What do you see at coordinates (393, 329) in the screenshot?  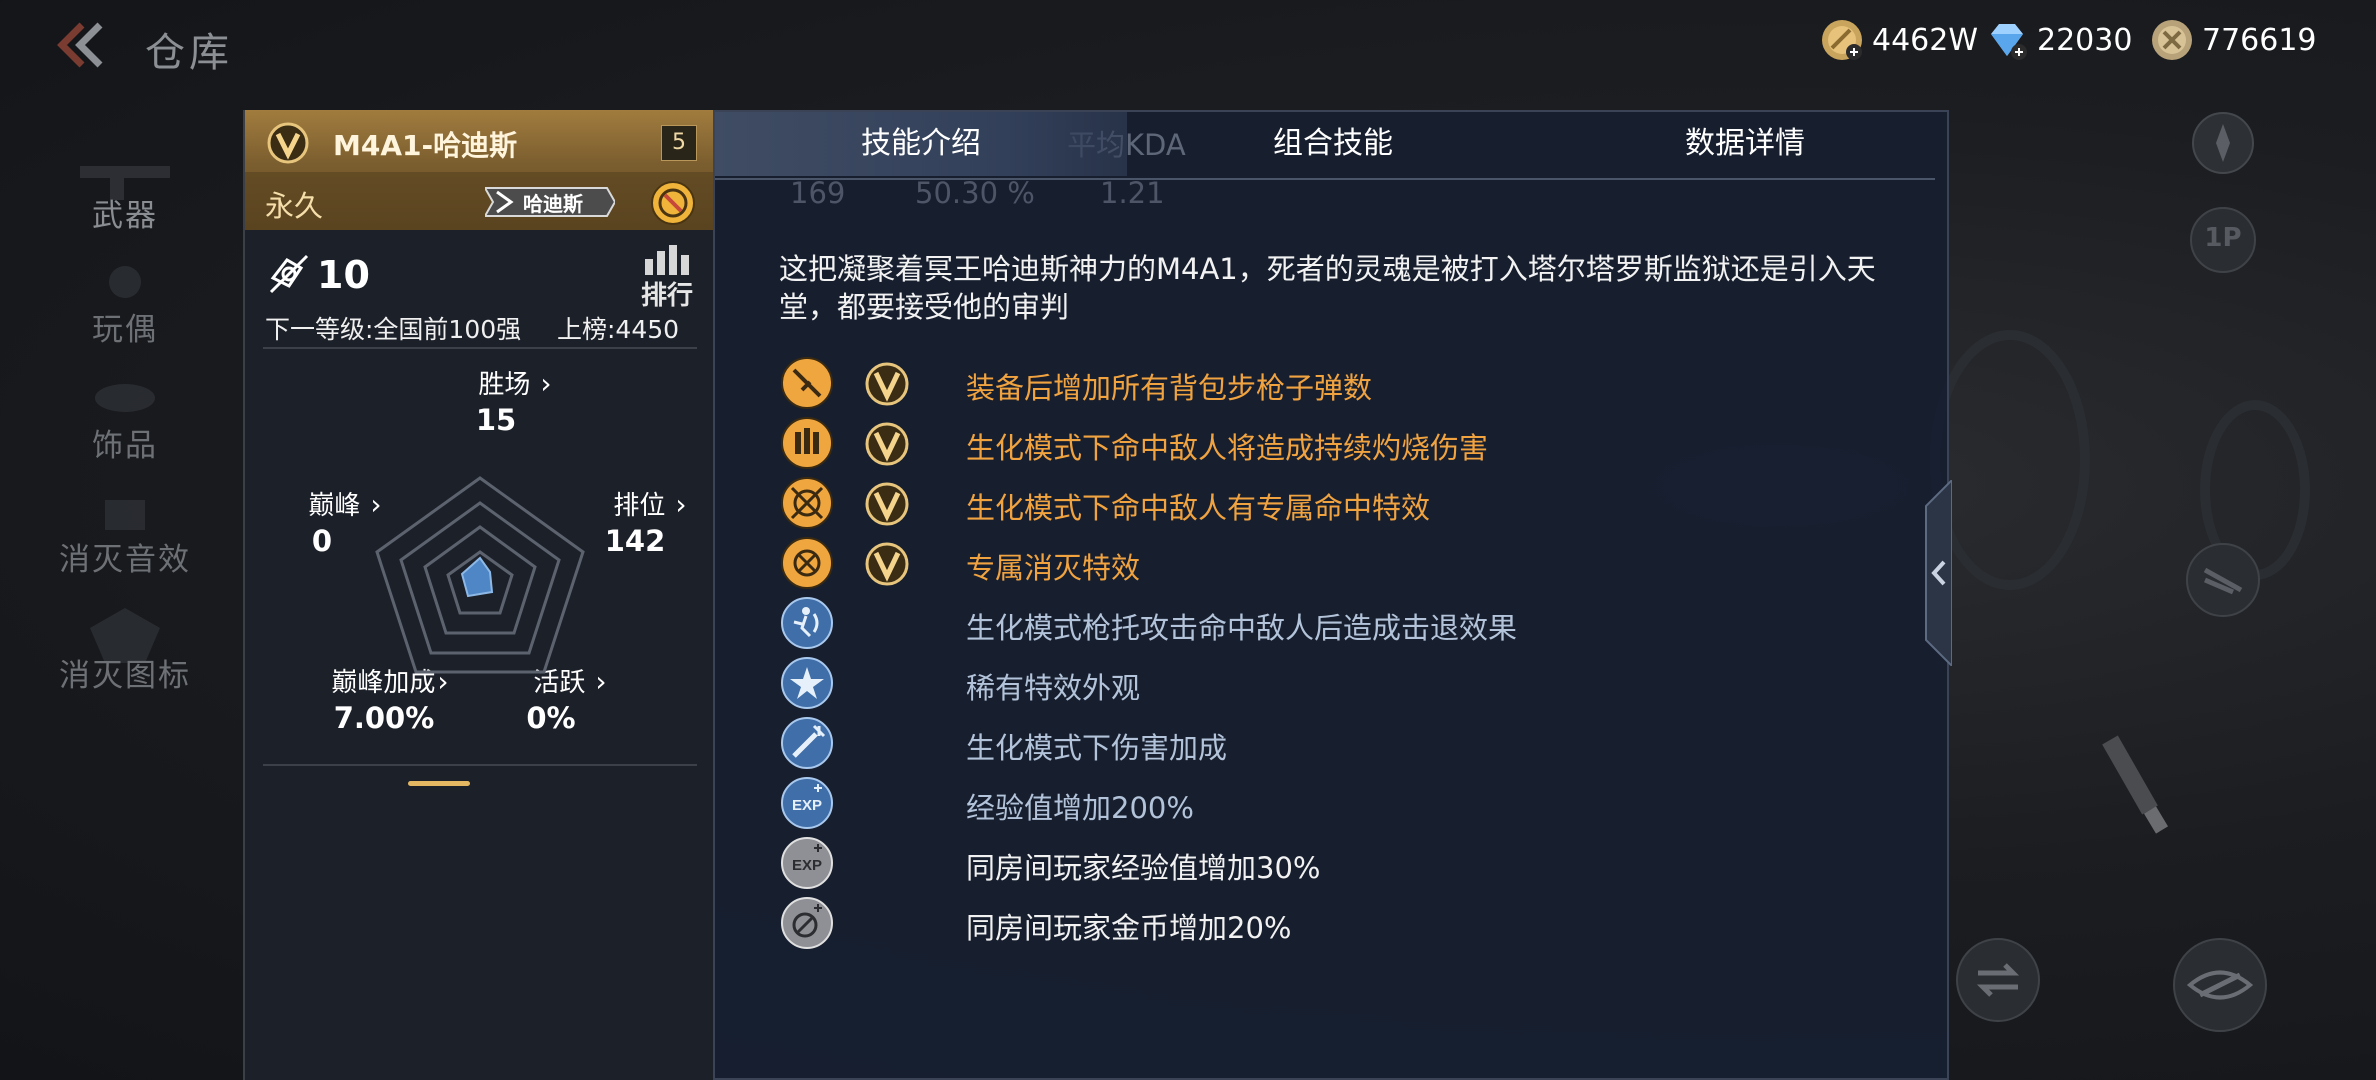 I see `next-level-text: 下一等级:全国前100强` at bounding box center [393, 329].